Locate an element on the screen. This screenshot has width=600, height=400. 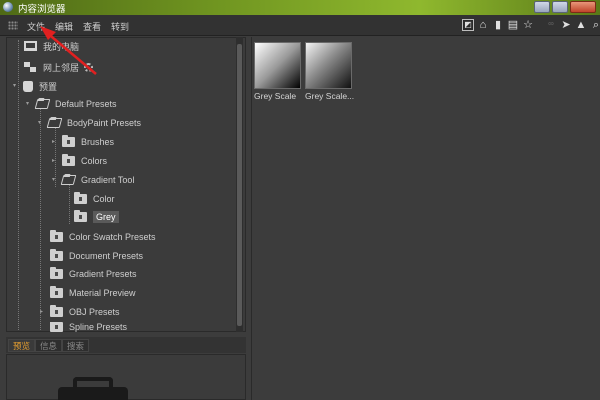
tree-item-gradient-presets: Gradient Presets is located at coordinates (93, 274).